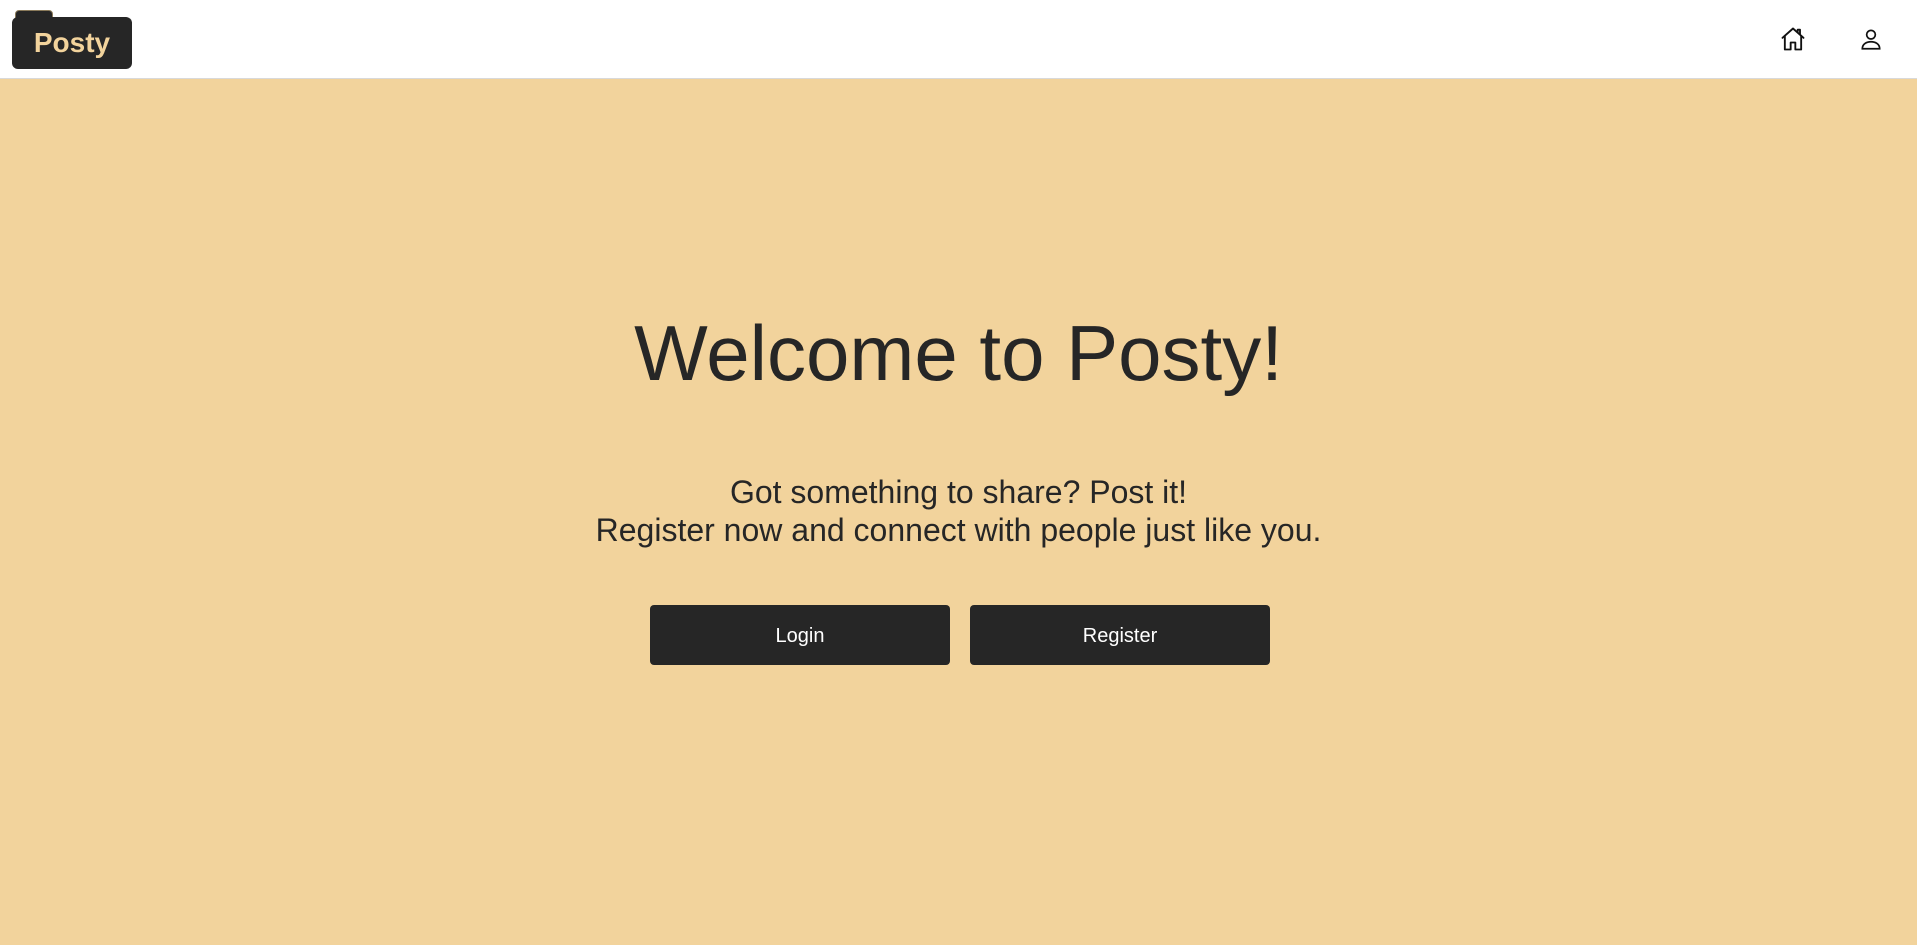 Image resolution: width=1917 pixels, height=945 pixels. What do you see at coordinates (1871, 39) in the screenshot?
I see `user-icon` at bounding box center [1871, 39].